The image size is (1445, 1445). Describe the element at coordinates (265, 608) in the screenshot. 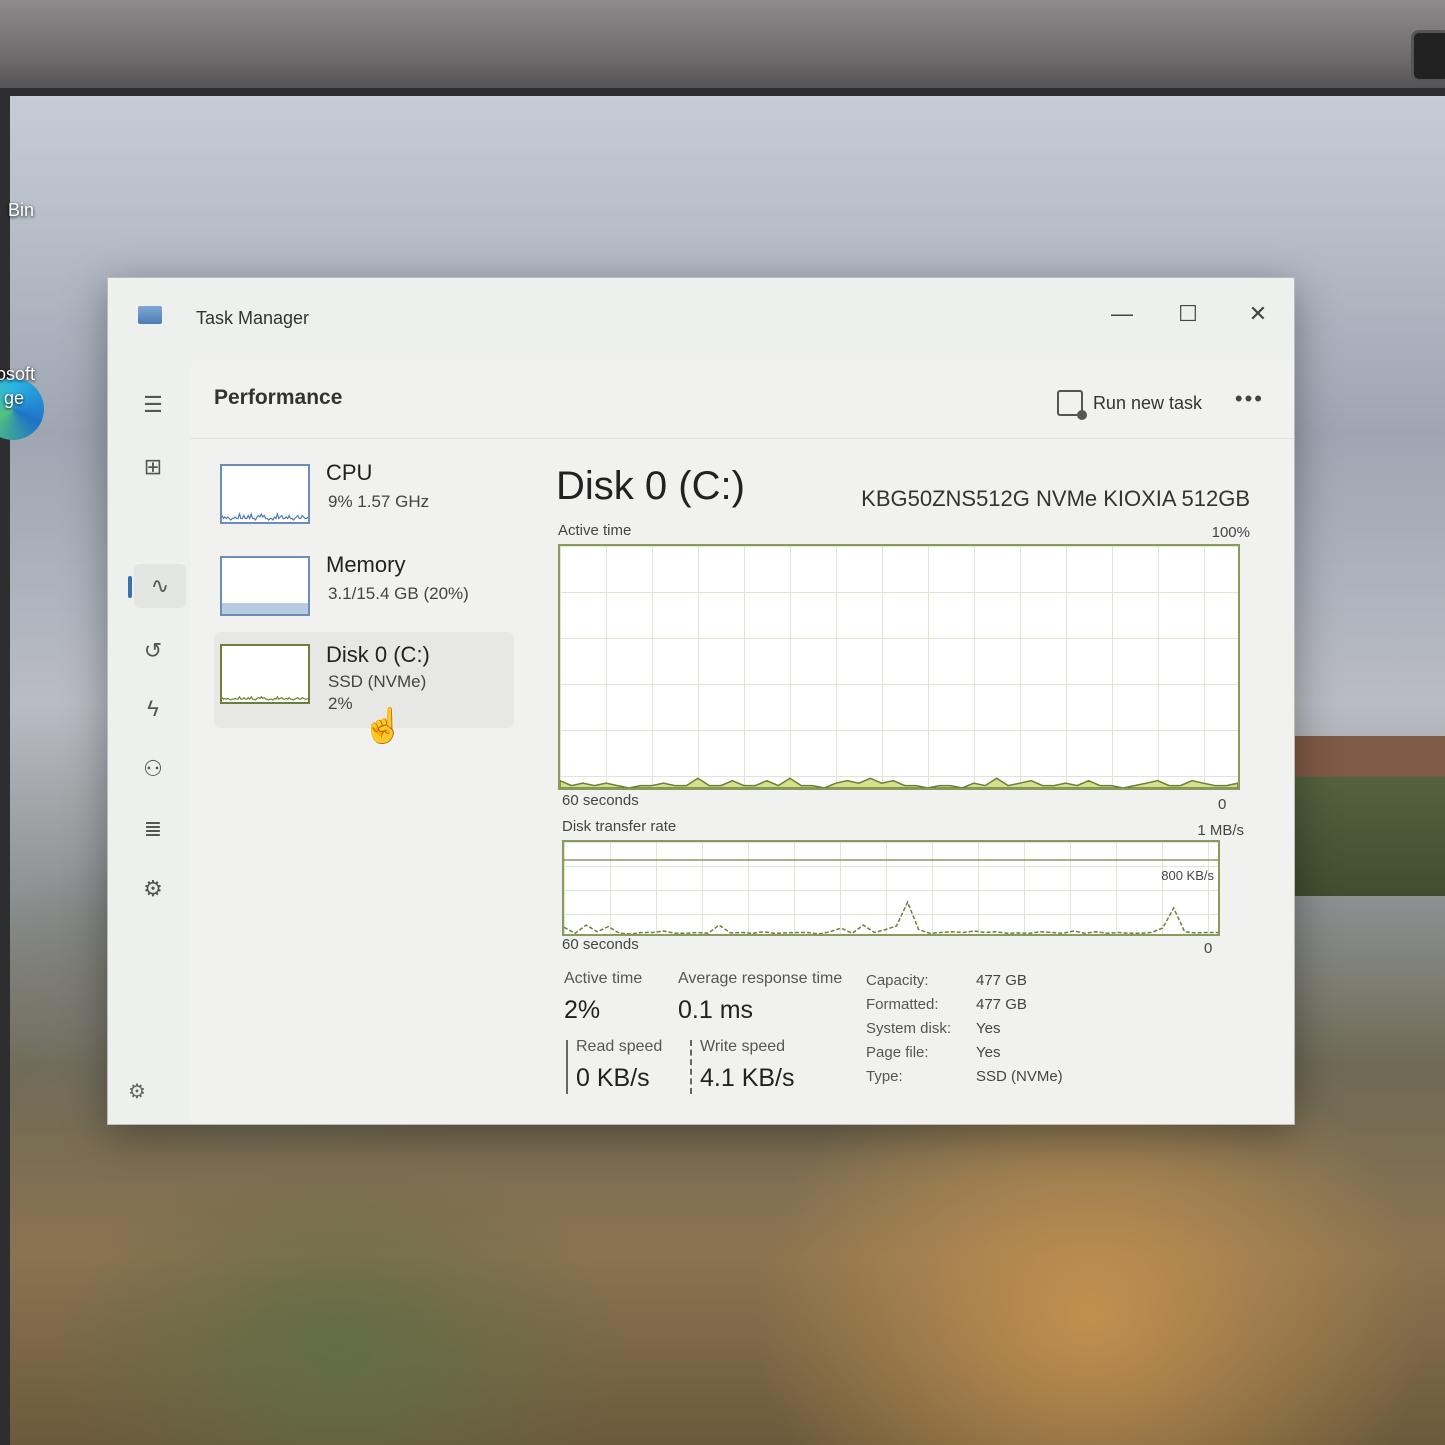

I see `memory-usage-fill` at that location.